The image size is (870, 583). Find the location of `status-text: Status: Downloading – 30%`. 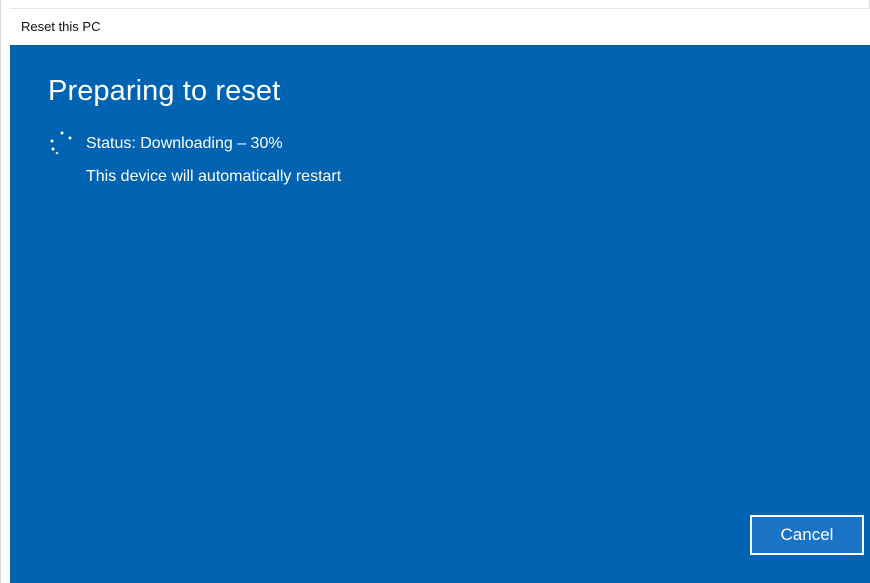

status-text: Status: Downloading – 30% is located at coordinates (184, 143).